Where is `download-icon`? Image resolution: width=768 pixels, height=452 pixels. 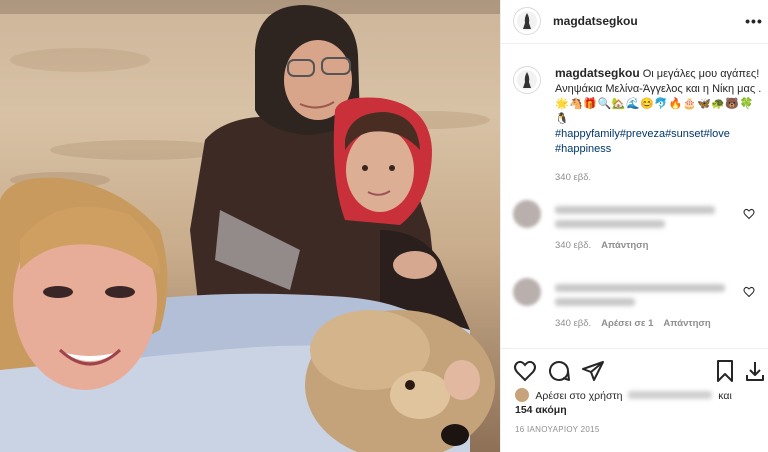
download-icon is located at coordinates (755, 371).